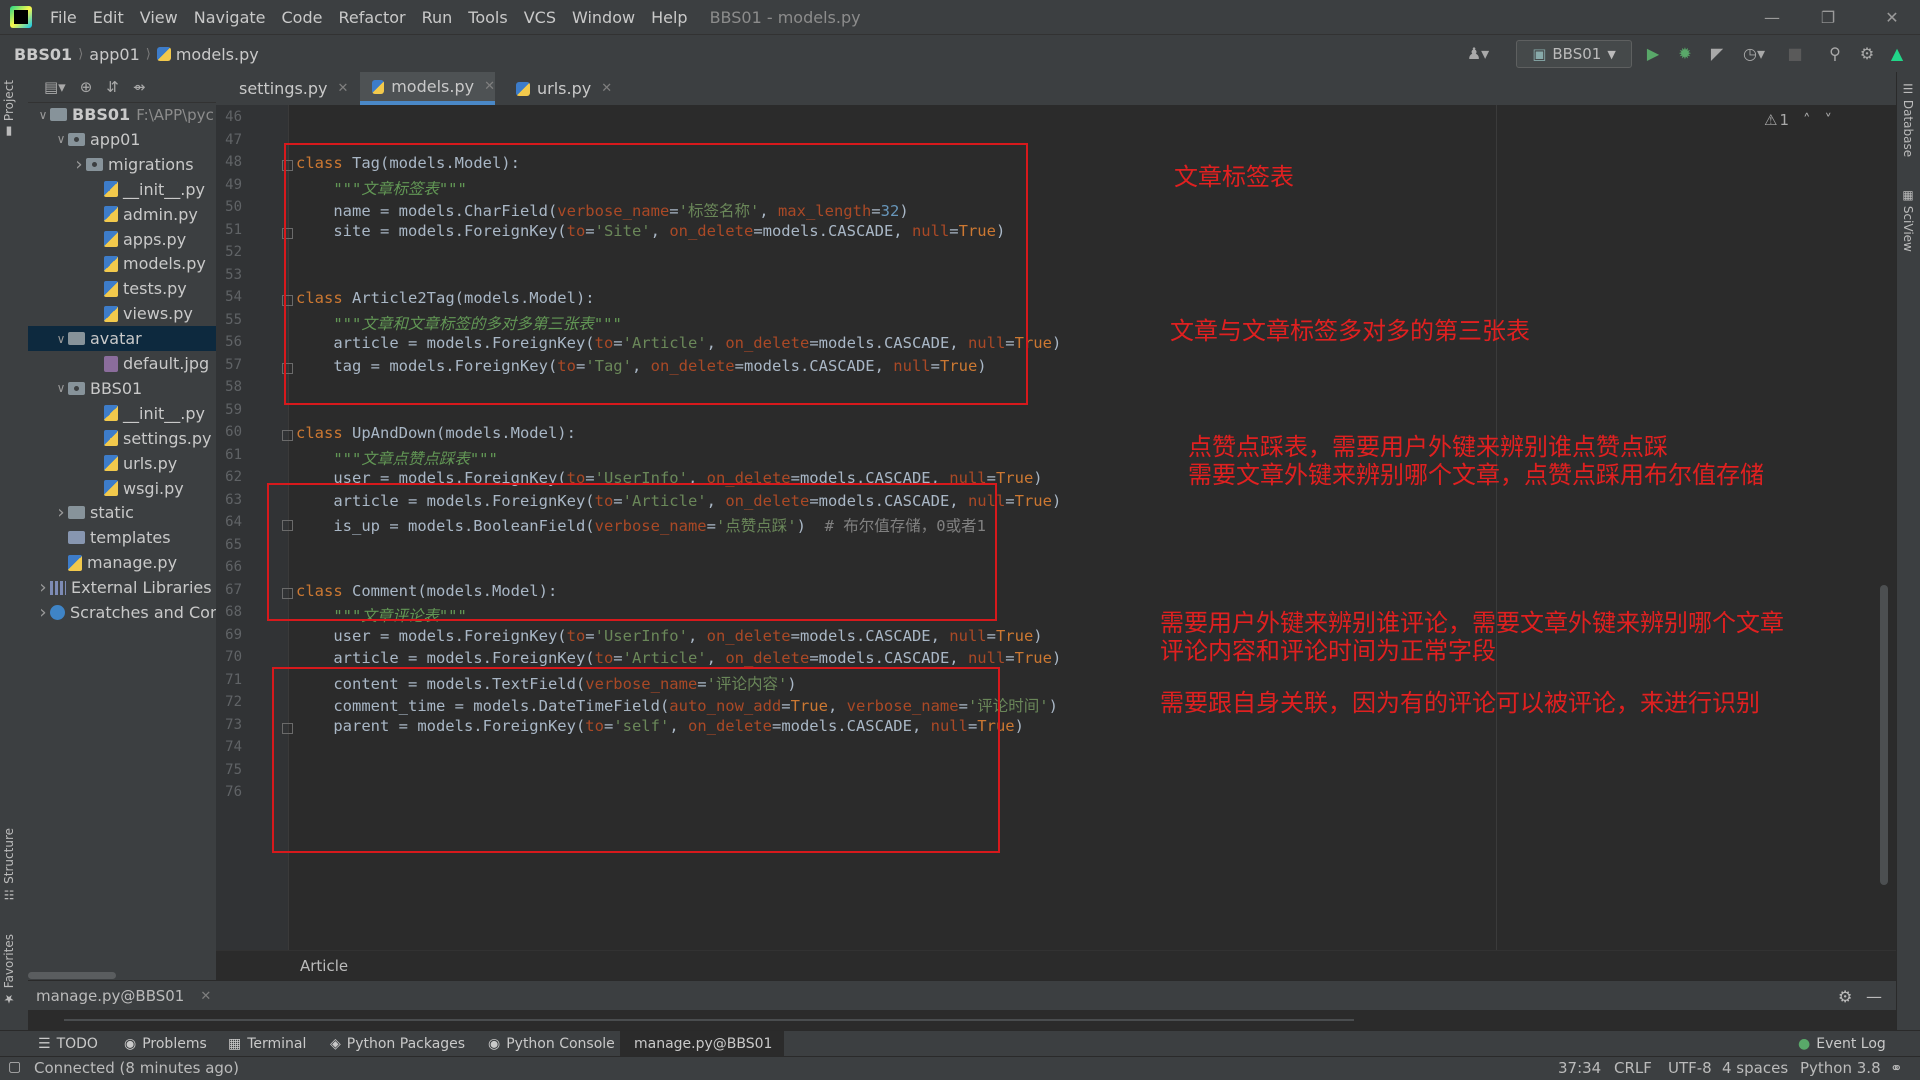 The height and width of the screenshot is (1080, 1920). I want to click on tree-item: settings.py, so click(120, 438).